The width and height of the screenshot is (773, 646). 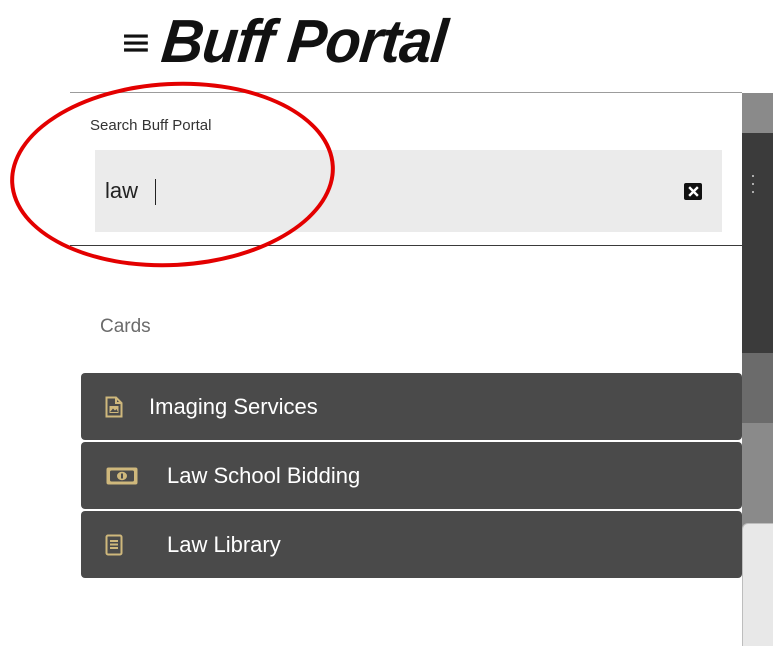 I want to click on search-label: Search Buff Portal, so click(x=151, y=125).